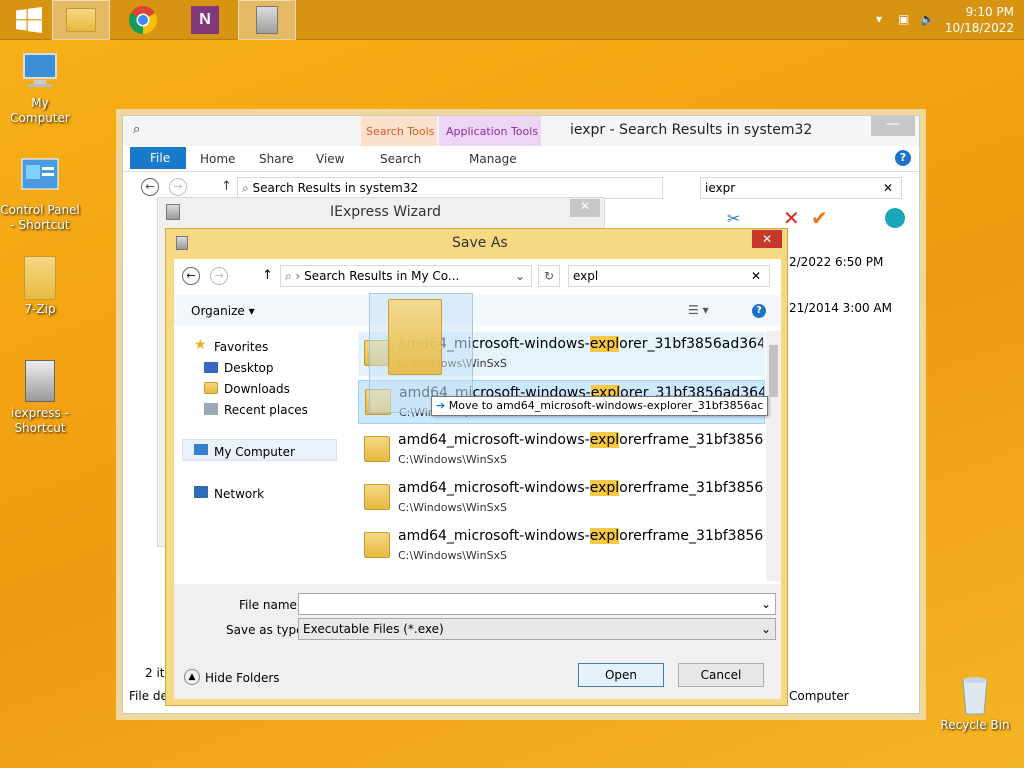  What do you see at coordinates (493, 159) in the screenshot?
I see `tab-manage: Manage` at bounding box center [493, 159].